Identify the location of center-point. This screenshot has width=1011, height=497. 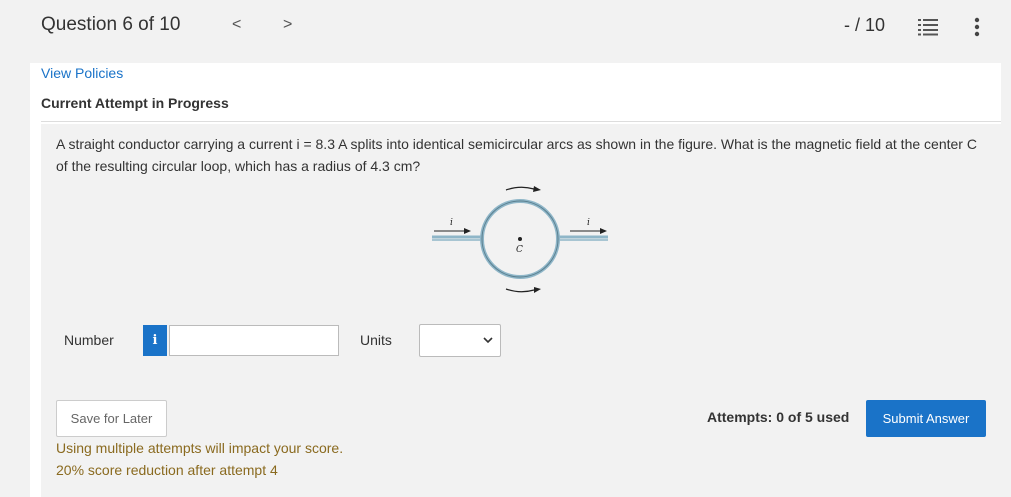
(520, 239).